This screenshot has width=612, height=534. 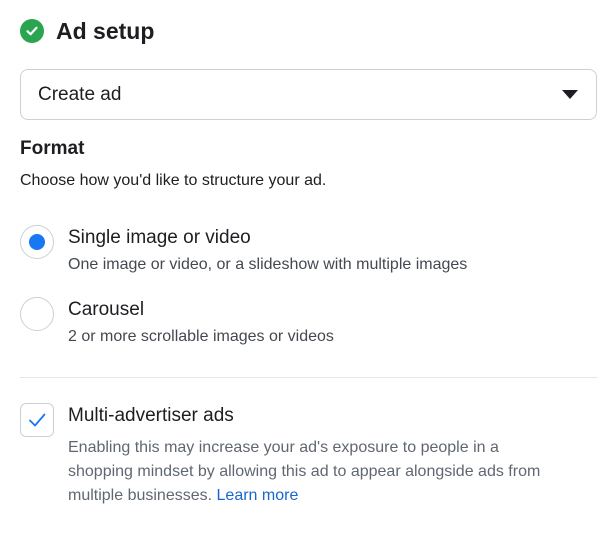 I want to click on section-title: Ad setup, so click(x=105, y=30).